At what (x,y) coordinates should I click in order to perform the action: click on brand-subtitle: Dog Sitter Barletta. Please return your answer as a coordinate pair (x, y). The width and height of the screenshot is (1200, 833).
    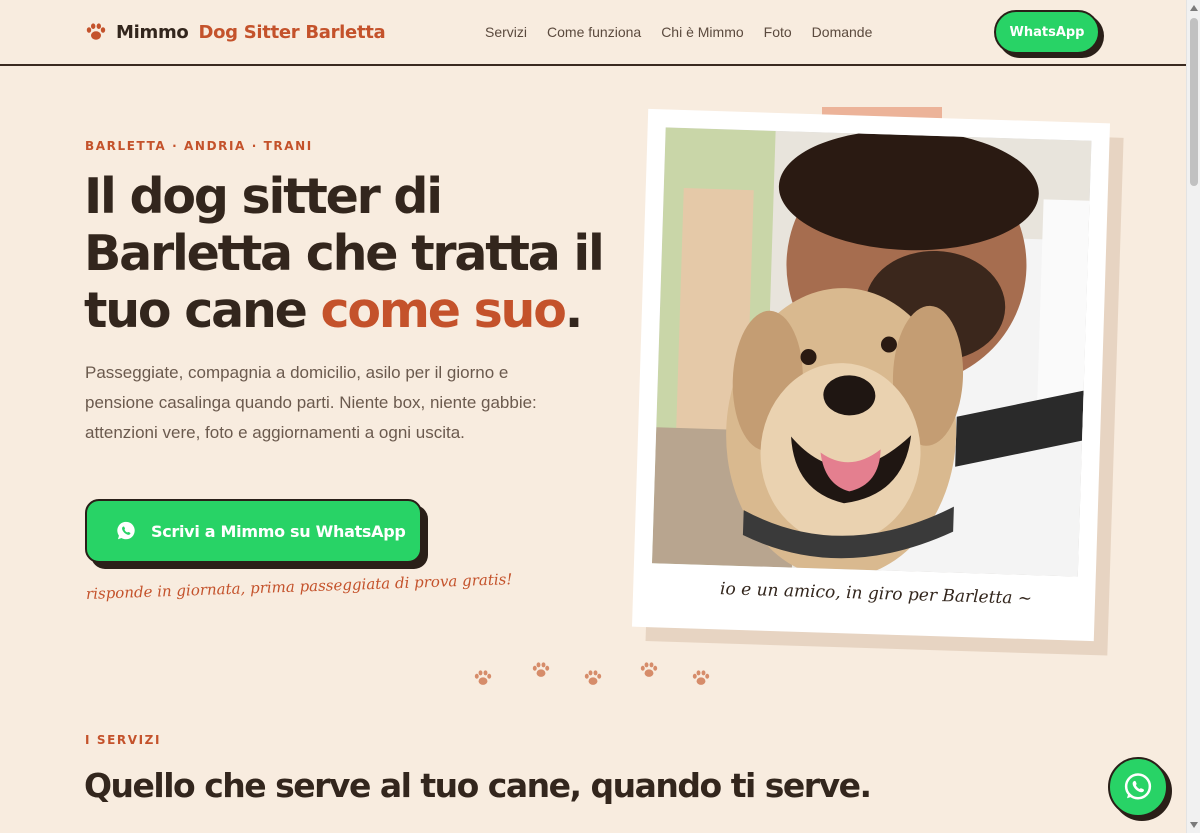
    Looking at the image, I should click on (292, 32).